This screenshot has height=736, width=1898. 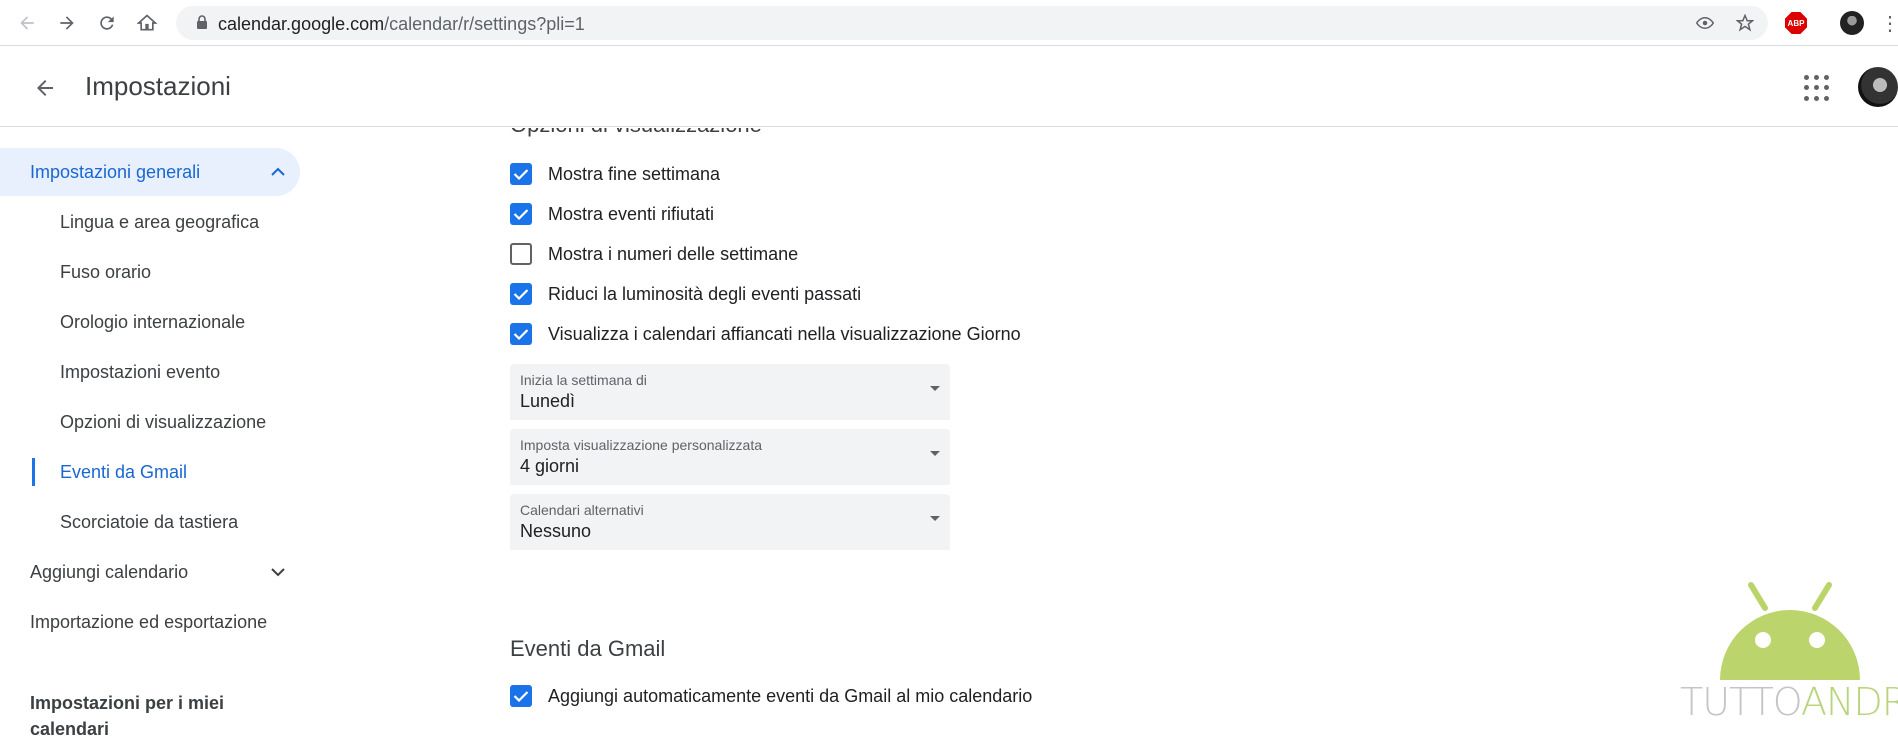 I want to click on apps-grid-icon, so click(x=1817, y=88).